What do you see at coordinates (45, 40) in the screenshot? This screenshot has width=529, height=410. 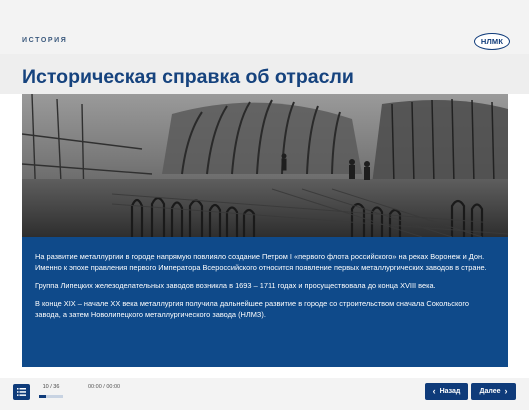 I see `section-label: ИСТОРИЯ` at bounding box center [45, 40].